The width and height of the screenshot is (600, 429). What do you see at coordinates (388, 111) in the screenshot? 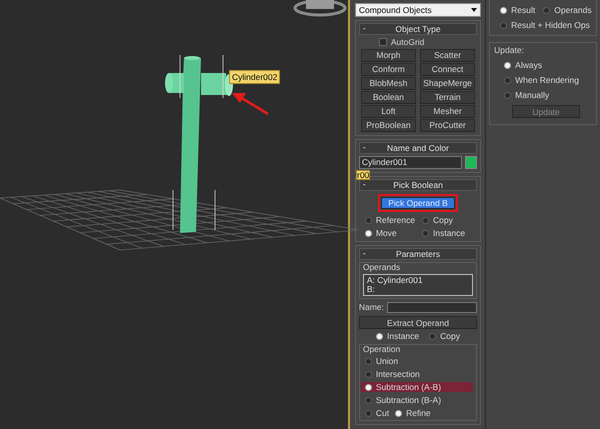
I see `object-type-button: Loft` at bounding box center [388, 111].